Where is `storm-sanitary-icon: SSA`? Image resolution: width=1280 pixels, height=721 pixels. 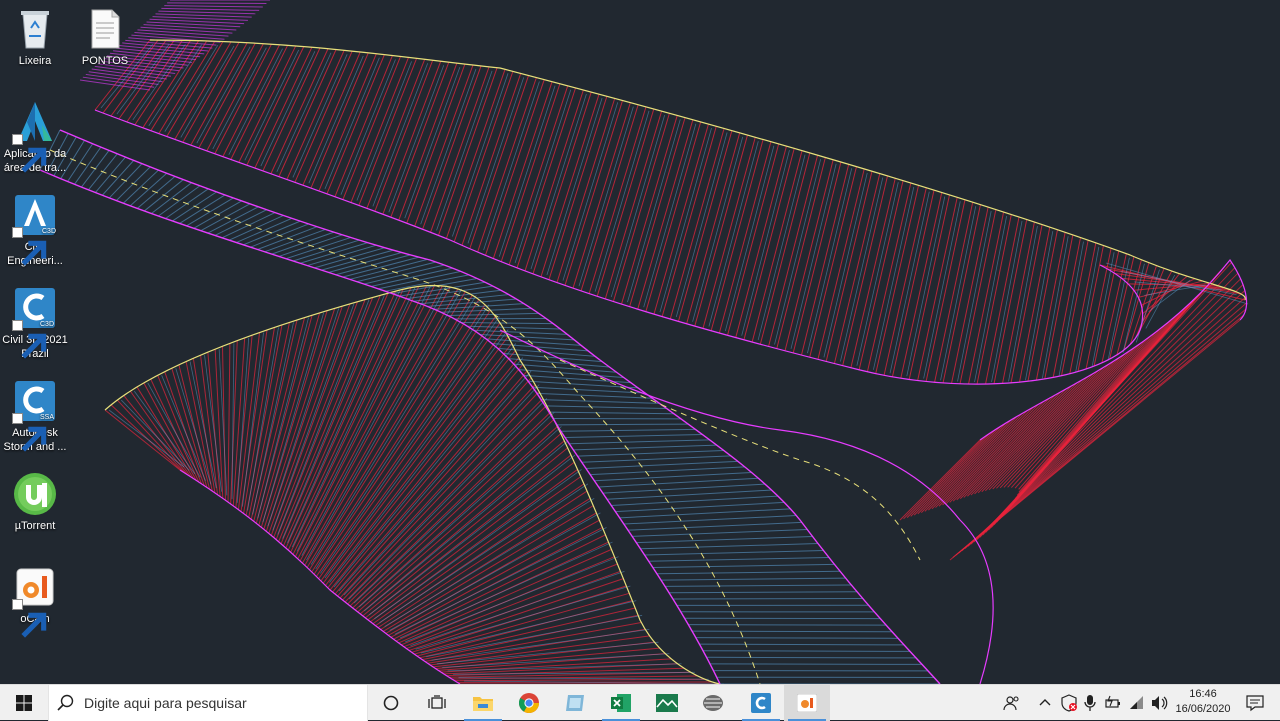
storm-sanitary-icon: SSA is located at coordinates (35, 401).